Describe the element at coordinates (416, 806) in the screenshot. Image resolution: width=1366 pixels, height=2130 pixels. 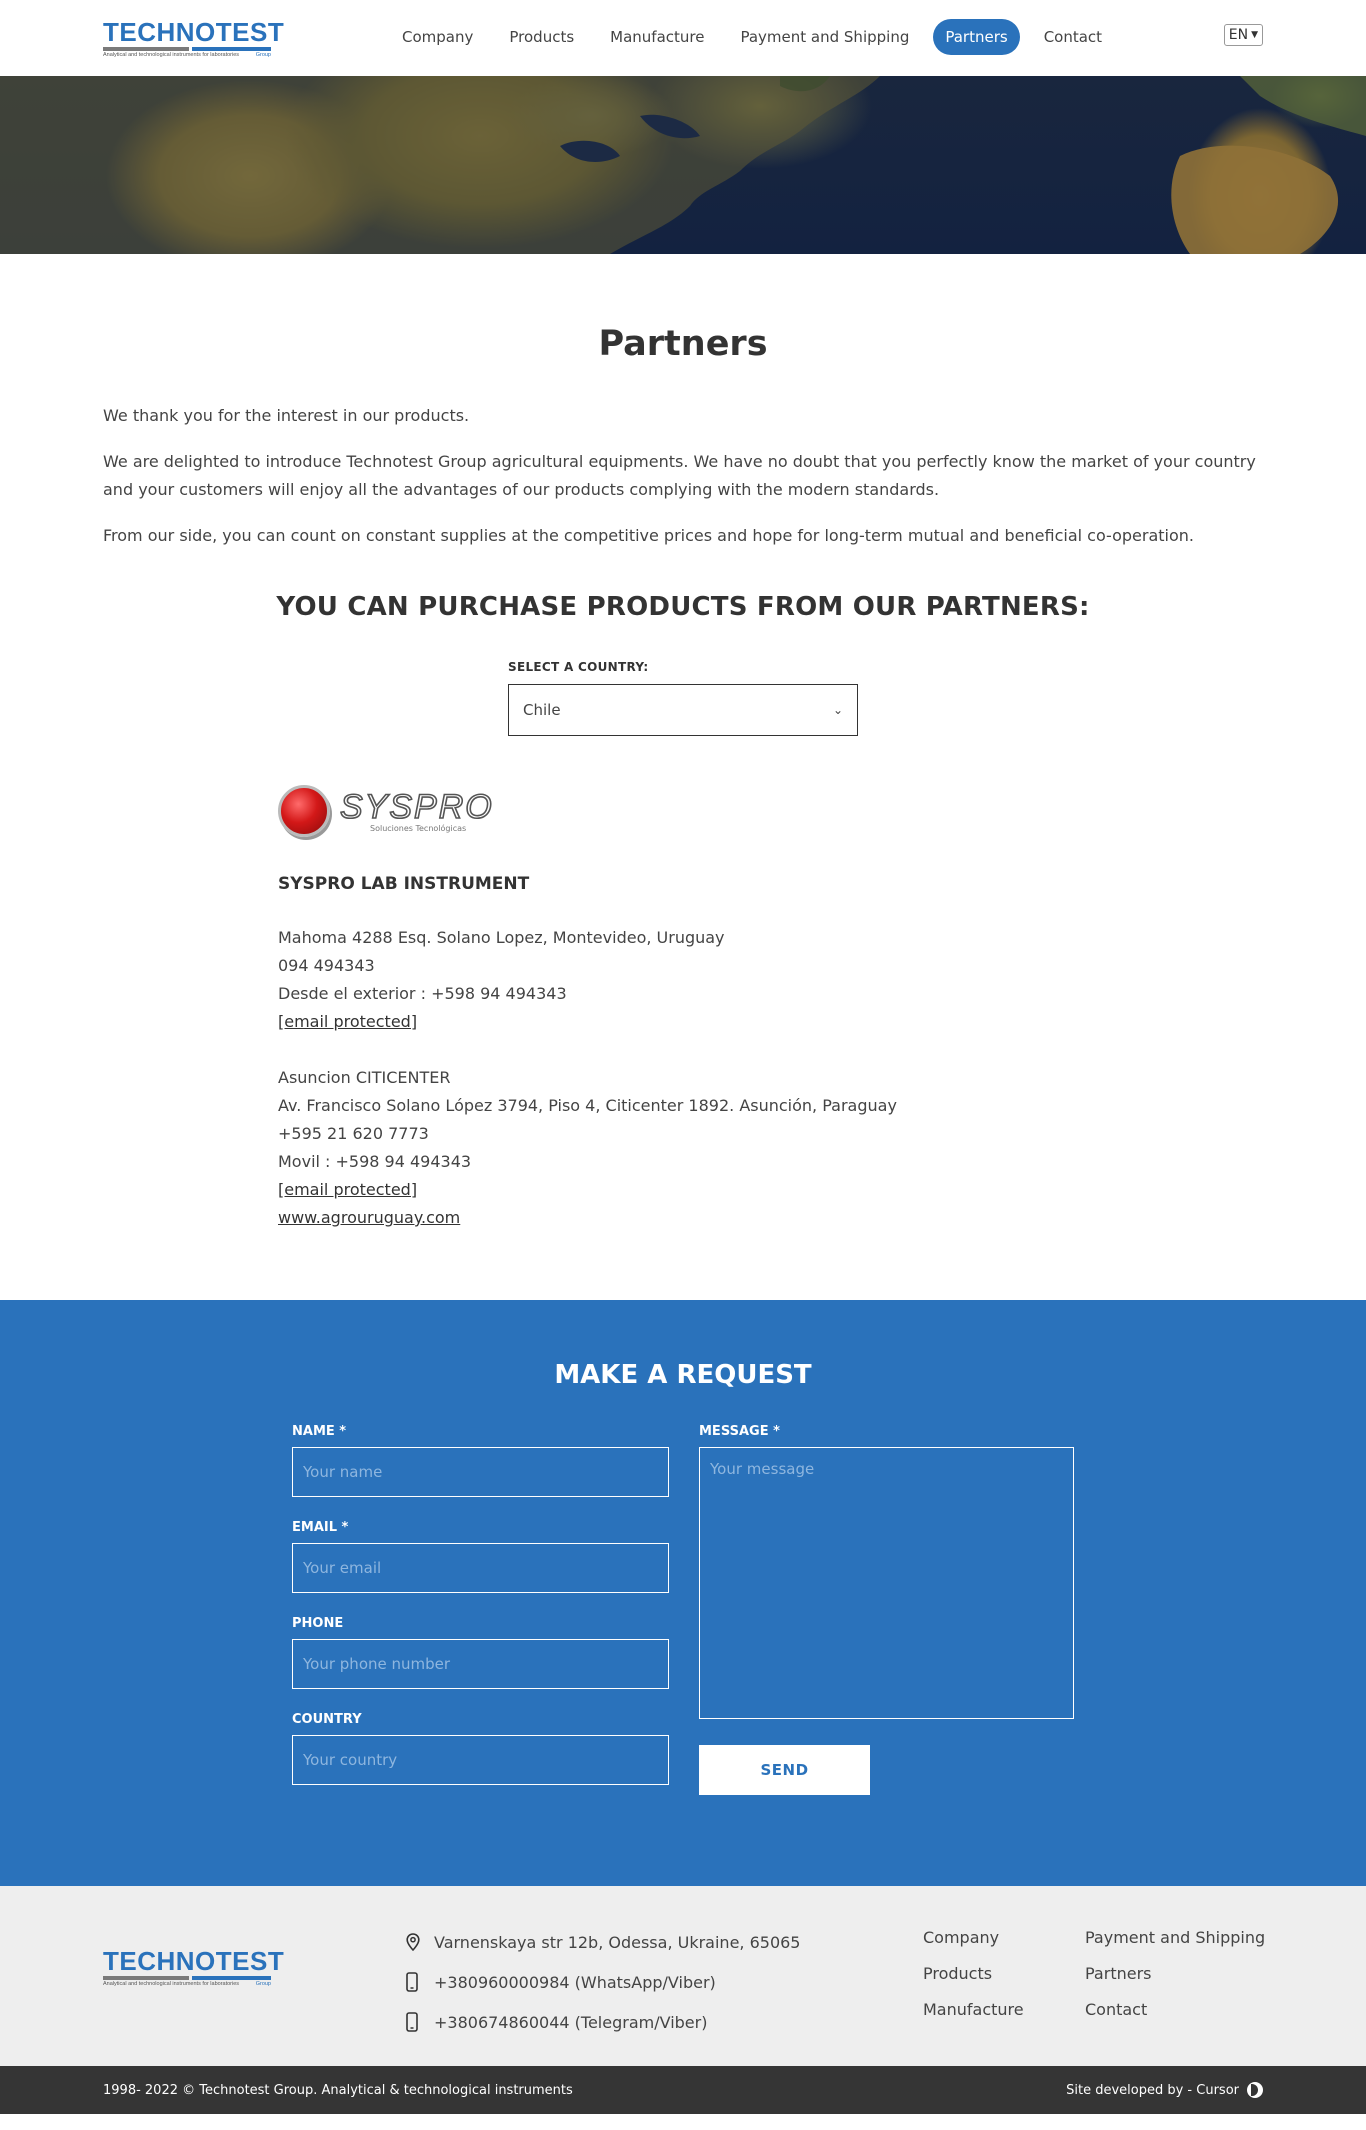
I see `partner-logo-name: SYSPRO` at that location.